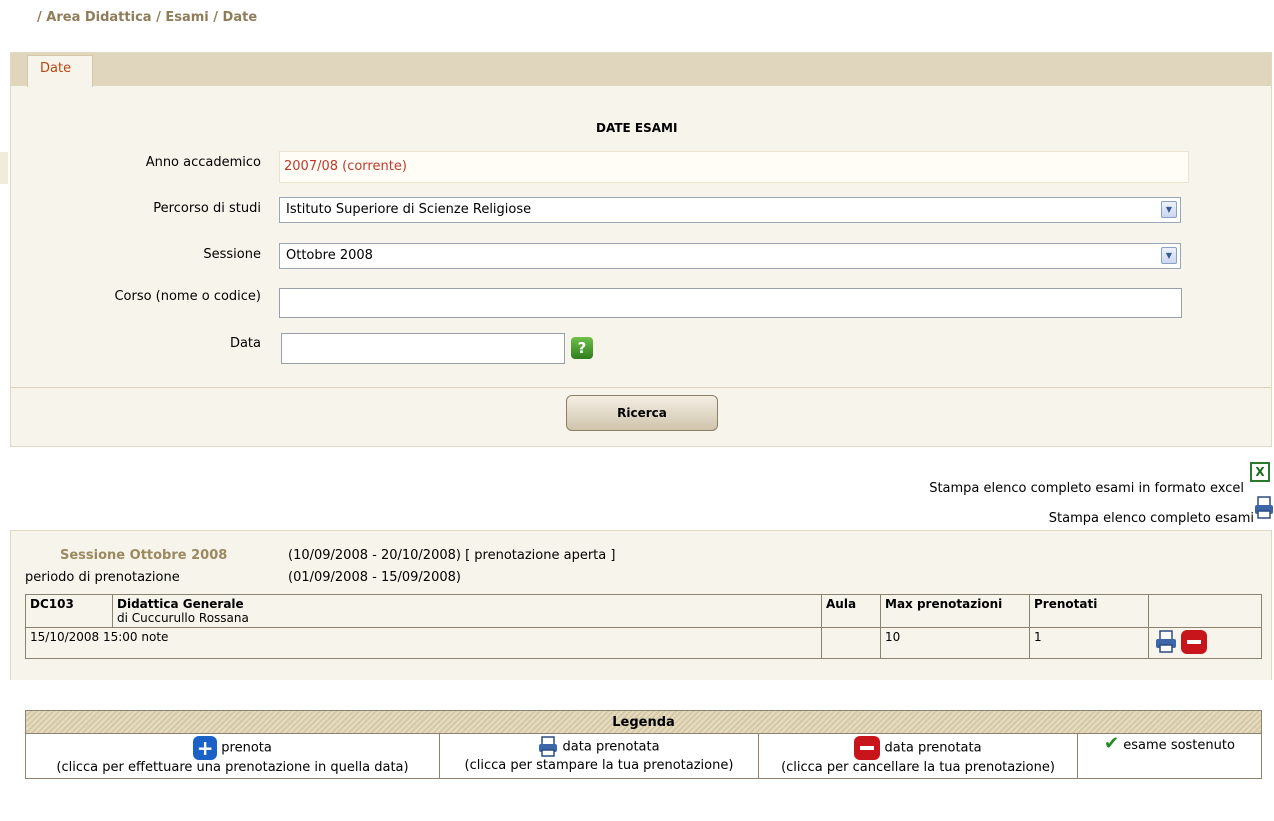  Describe the element at coordinates (329, 255) in the screenshot. I see `sessione-selected: Ottobre 2008` at that location.